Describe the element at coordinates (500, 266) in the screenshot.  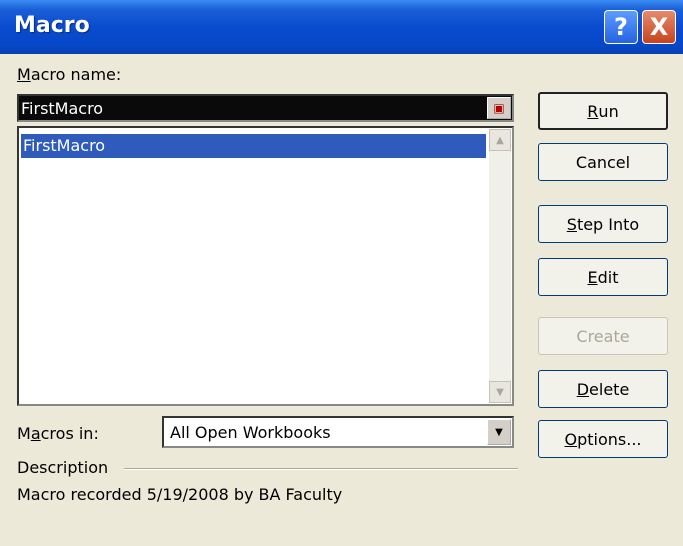
I see `list-scrollbar: ▲ ▼` at that location.